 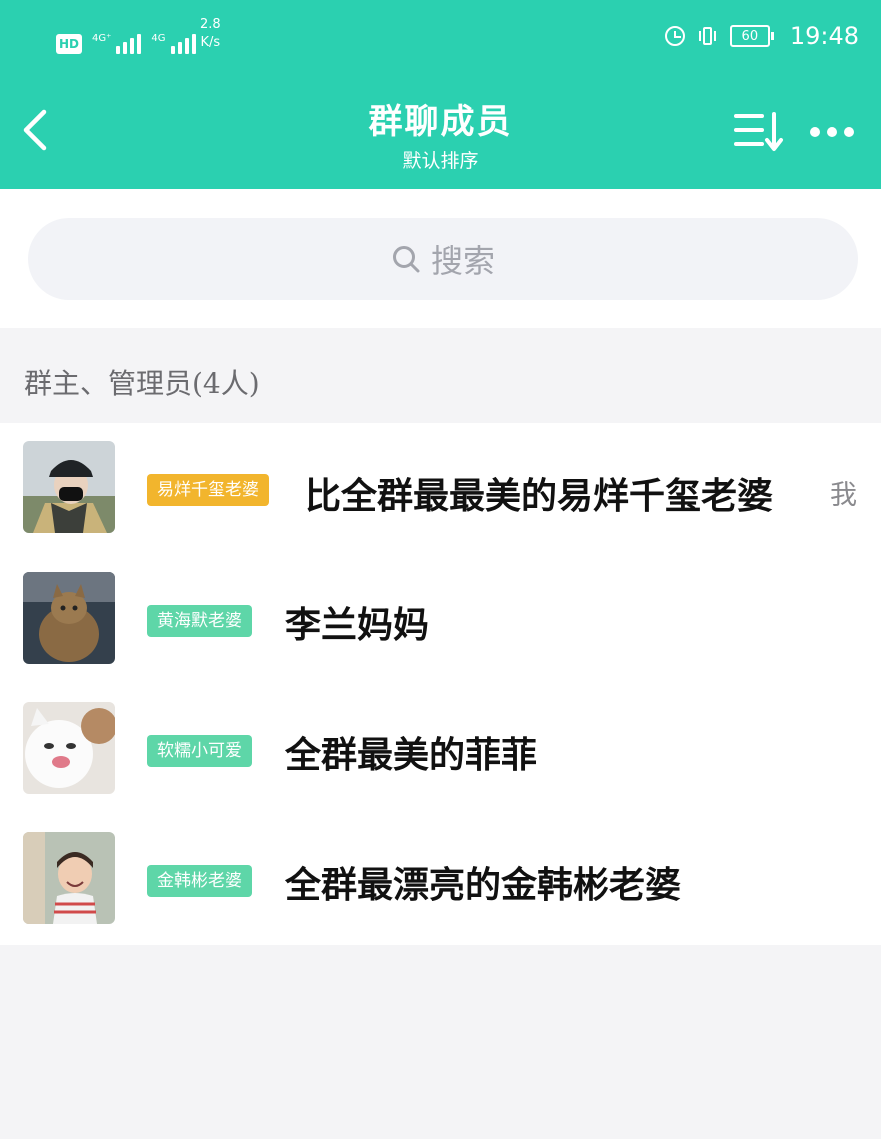 What do you see at coordinates (69, 44) in the screenshot?
I see `hd-badge: HD` at bounding box center [69, 44].